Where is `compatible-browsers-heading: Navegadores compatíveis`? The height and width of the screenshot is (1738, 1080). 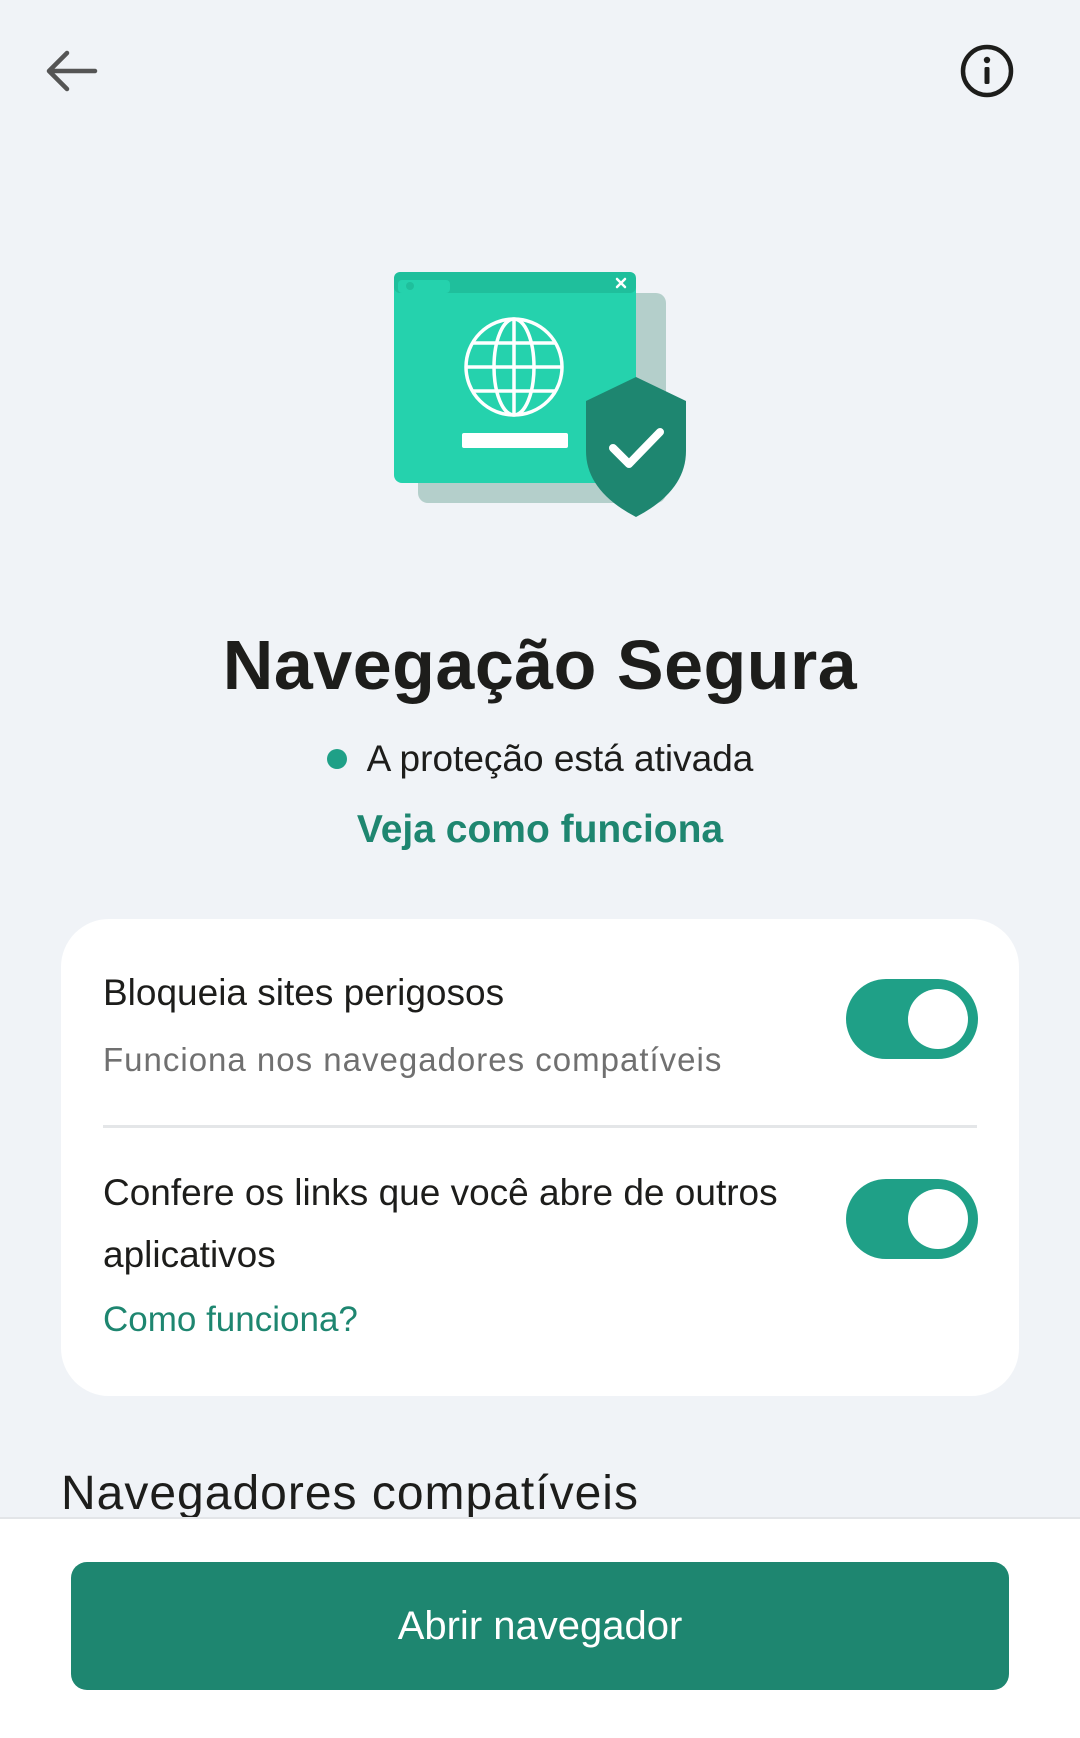
compatible-browsers-heading: Navegadores compatíveis is located at coordinates (350, 1493).